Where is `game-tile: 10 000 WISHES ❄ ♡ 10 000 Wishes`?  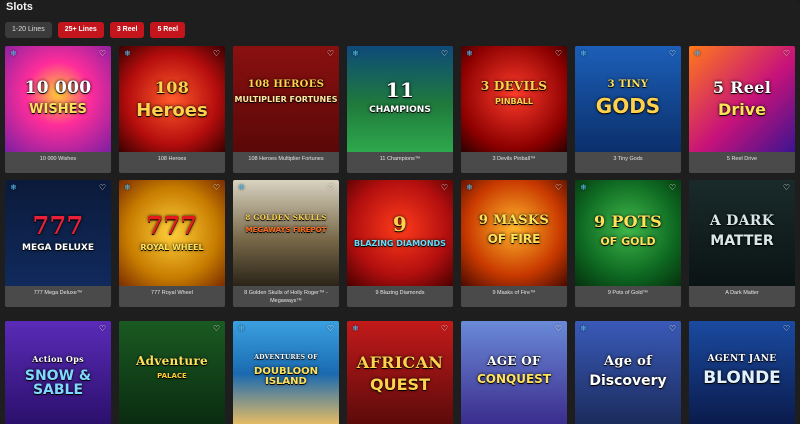 game-tile: 10 000 WISHES ❄ ♡ 10 000 Wishes is located at coordinates (58, 109).